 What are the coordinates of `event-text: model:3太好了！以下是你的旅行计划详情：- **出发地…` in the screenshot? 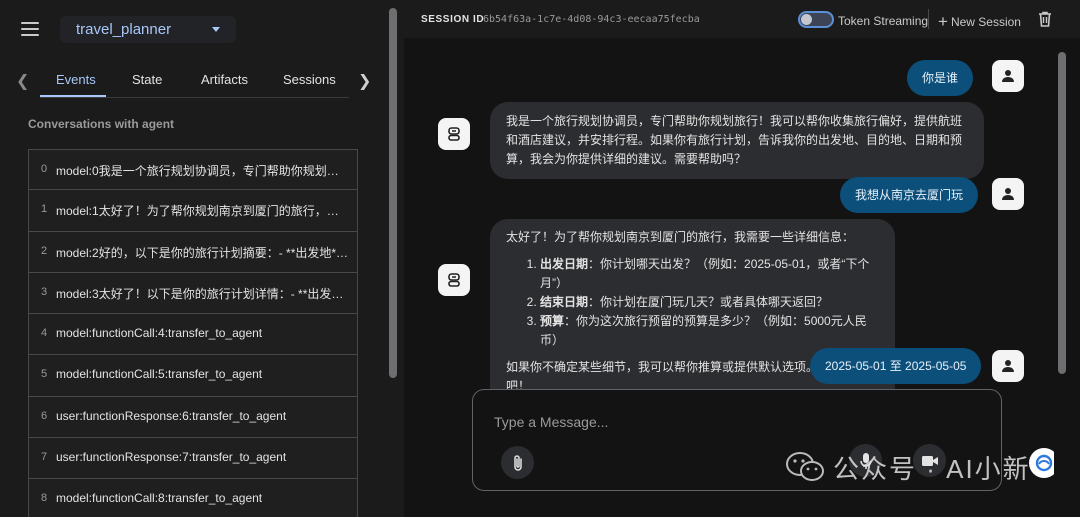 It's located at (203, 293).